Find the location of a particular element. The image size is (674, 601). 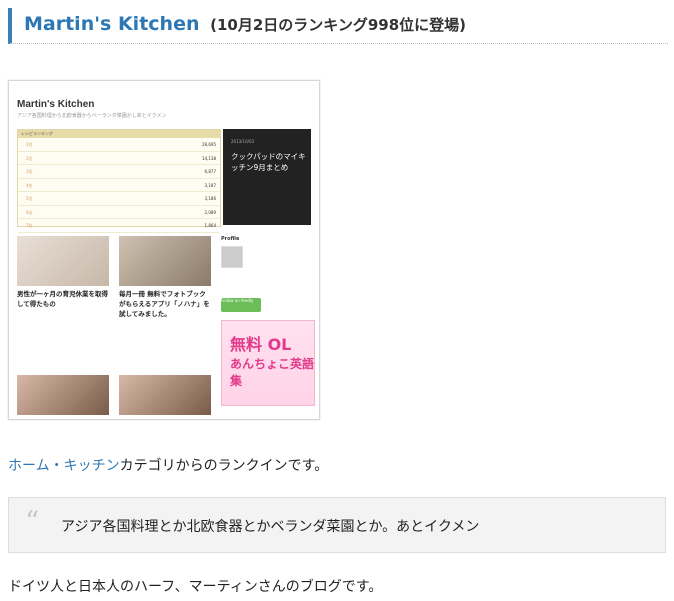

profile-label: Profile is located at coordinates (230, 239).